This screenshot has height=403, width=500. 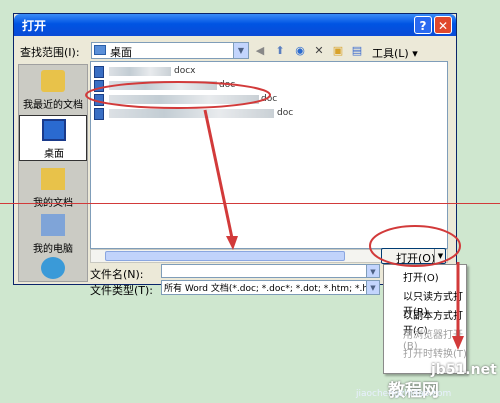 What do you see at coordinates (415, 246) in the screenshot?
I see `annotation-ellipse-open` at bounding box center [415, 246].